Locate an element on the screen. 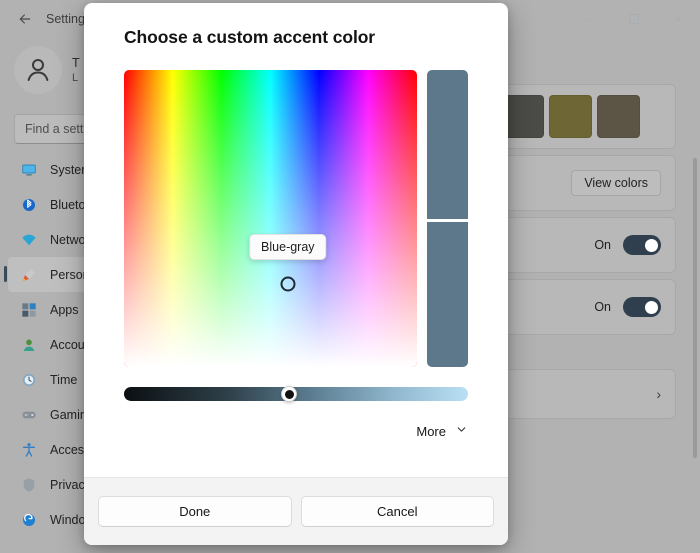 The height and width of the screenshot is (553, 700). display-icon is located at coordinates (29, 170).